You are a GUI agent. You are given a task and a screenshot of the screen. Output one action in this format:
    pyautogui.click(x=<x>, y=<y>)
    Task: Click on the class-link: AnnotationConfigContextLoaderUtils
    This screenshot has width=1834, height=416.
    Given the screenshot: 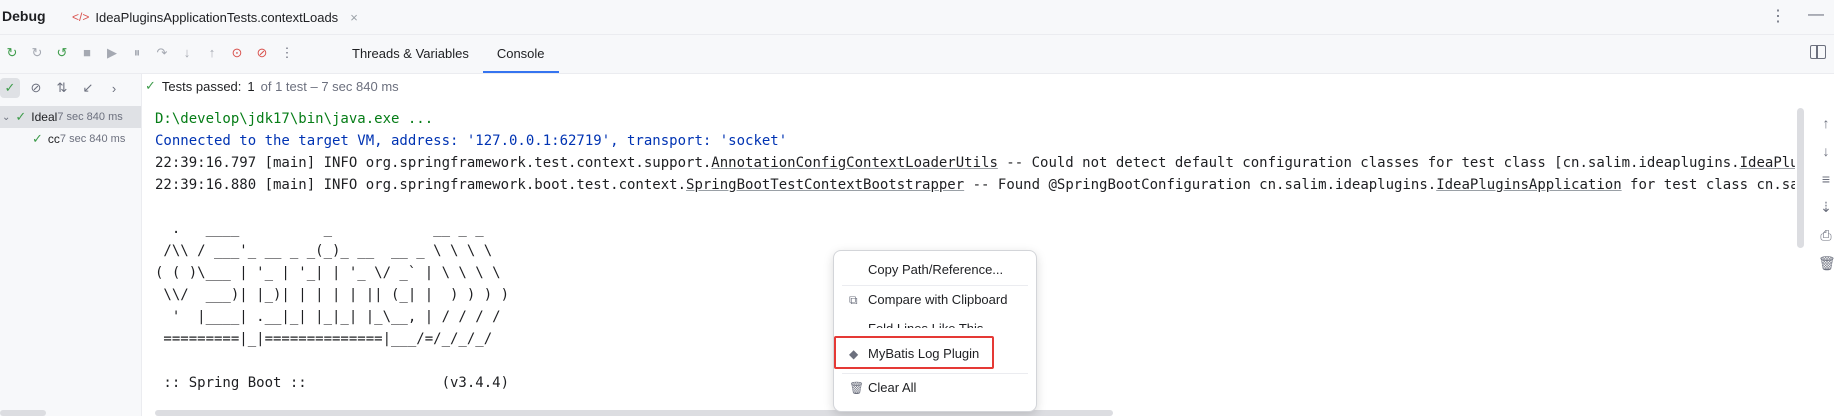 What is the action you would take?
    pyautogui.click(x=854, y=163)
    